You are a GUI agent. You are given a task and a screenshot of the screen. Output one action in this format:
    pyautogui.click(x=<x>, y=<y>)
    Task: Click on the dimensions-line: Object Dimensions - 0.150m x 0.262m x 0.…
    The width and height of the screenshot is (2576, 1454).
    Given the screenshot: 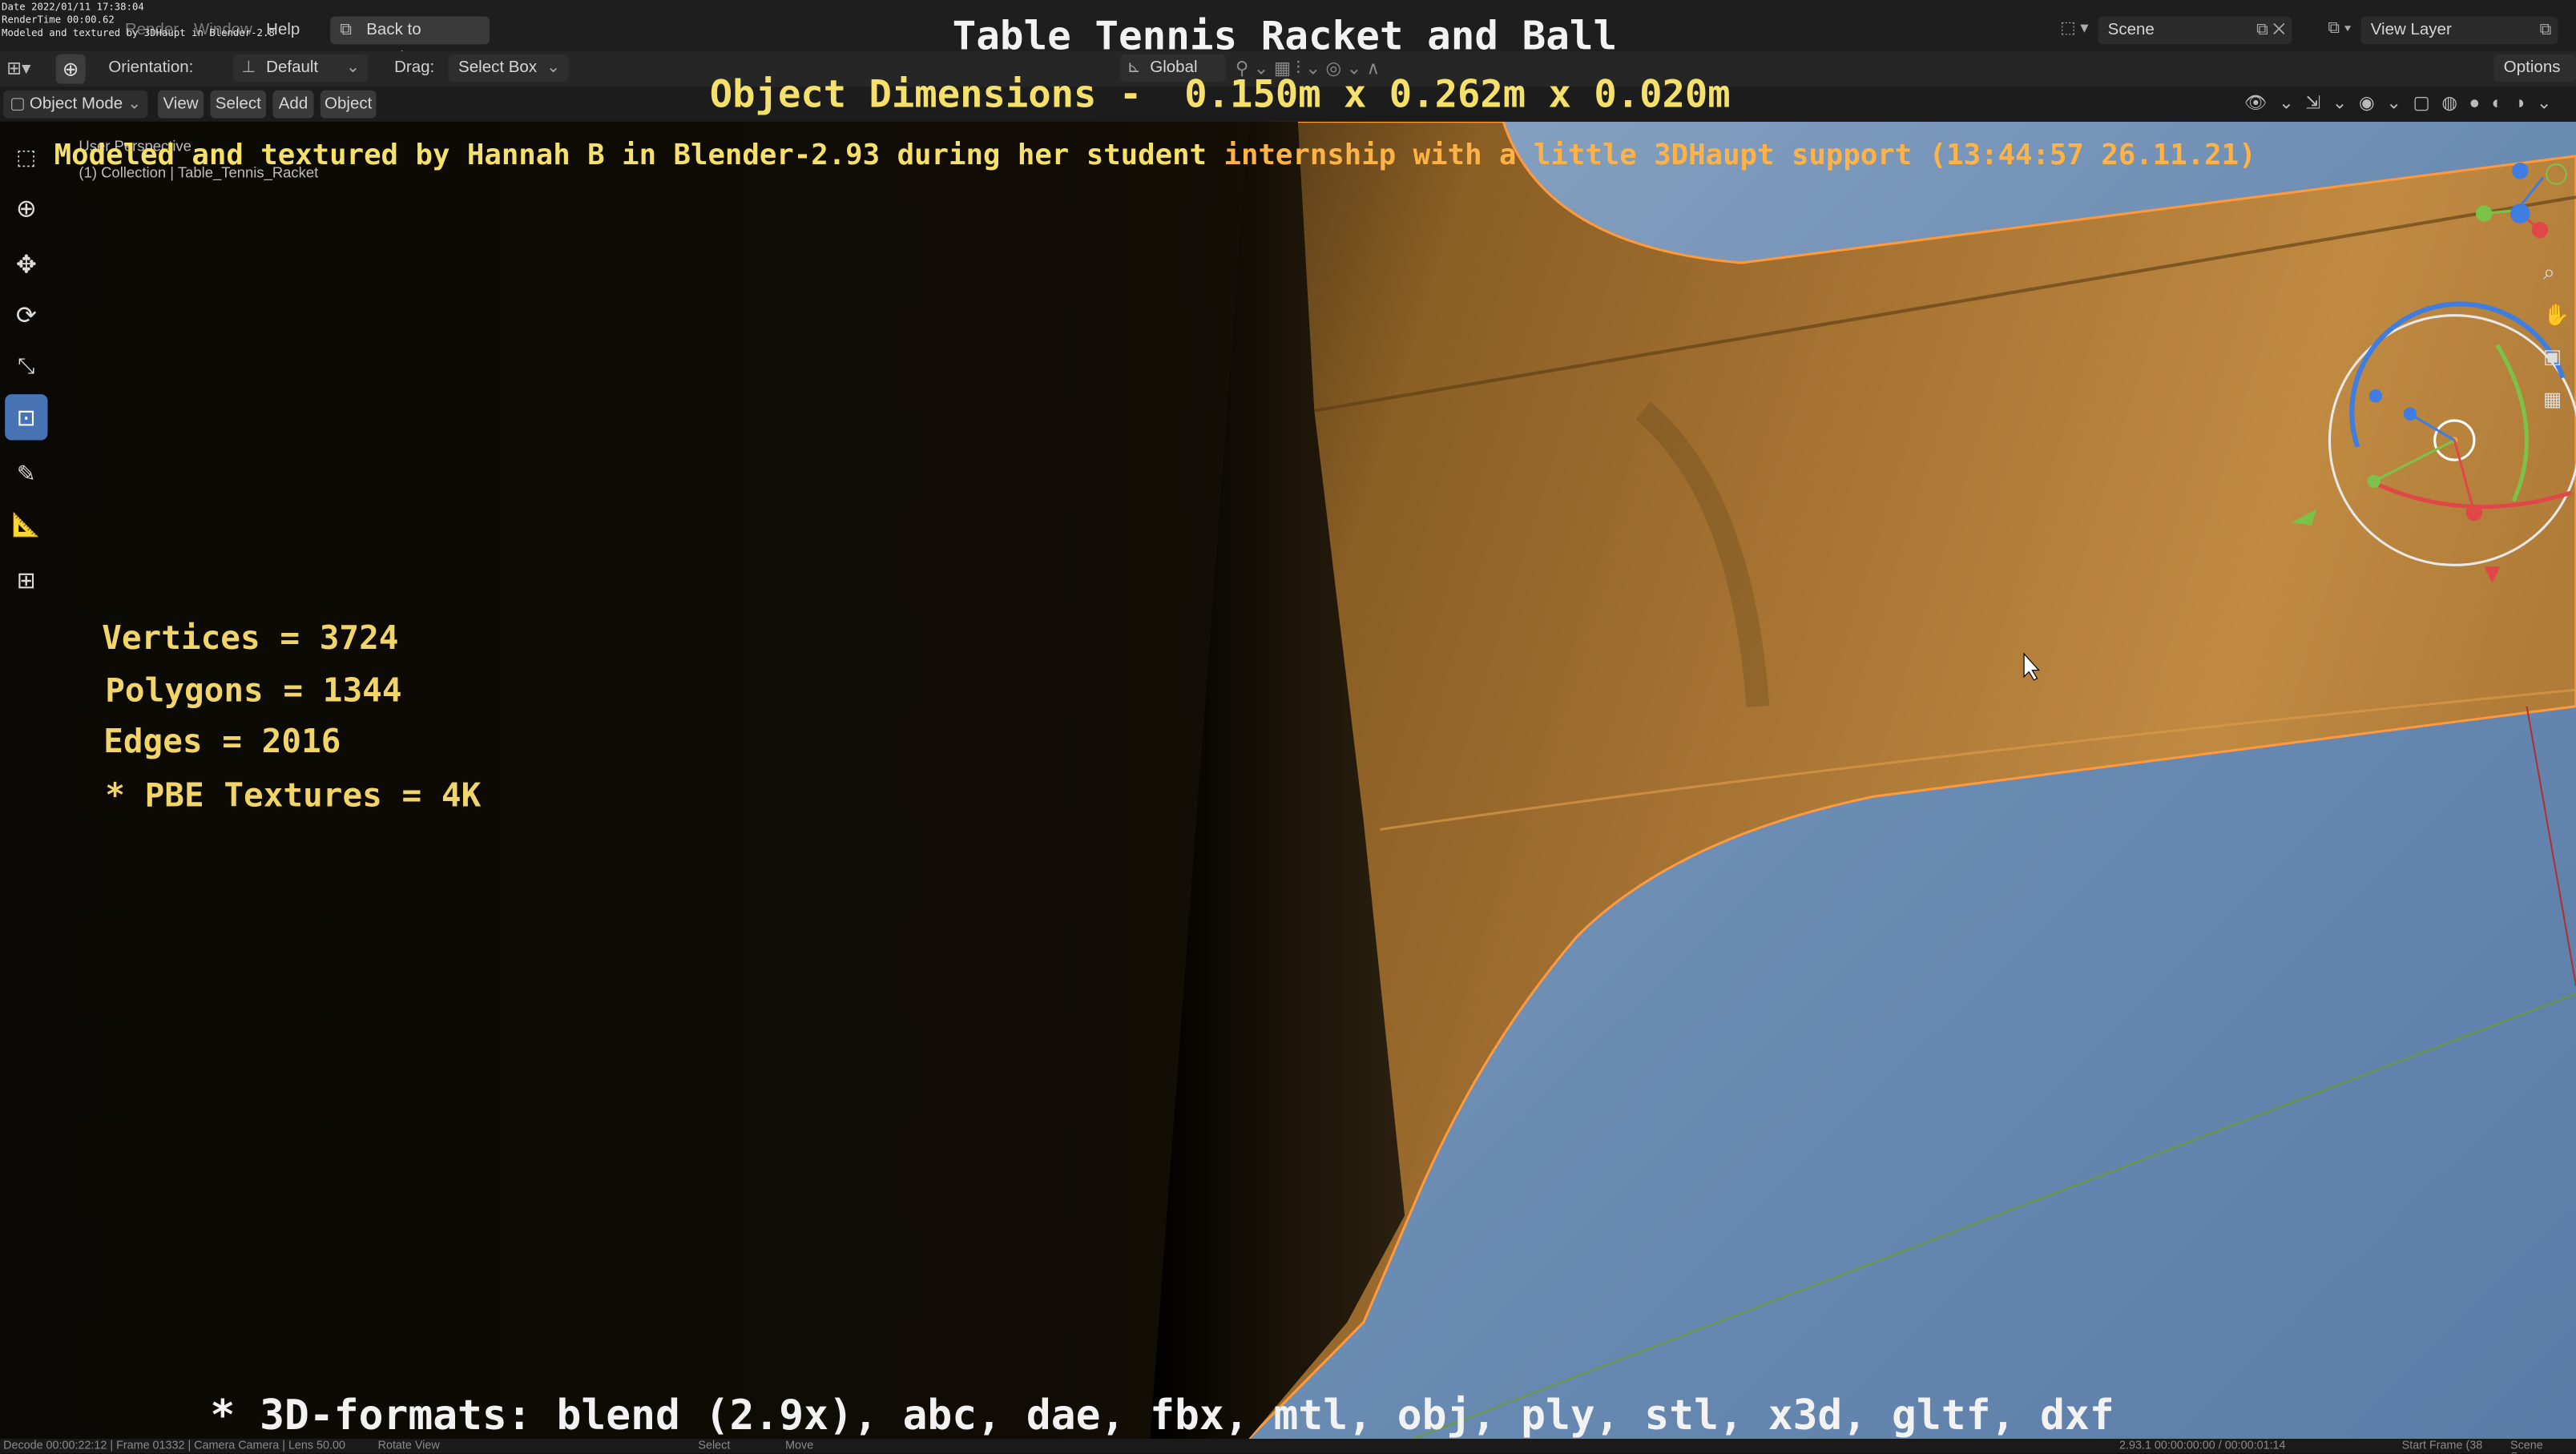 What is the action you would take?
    pyautogui.click(x=1220, y=95)
    